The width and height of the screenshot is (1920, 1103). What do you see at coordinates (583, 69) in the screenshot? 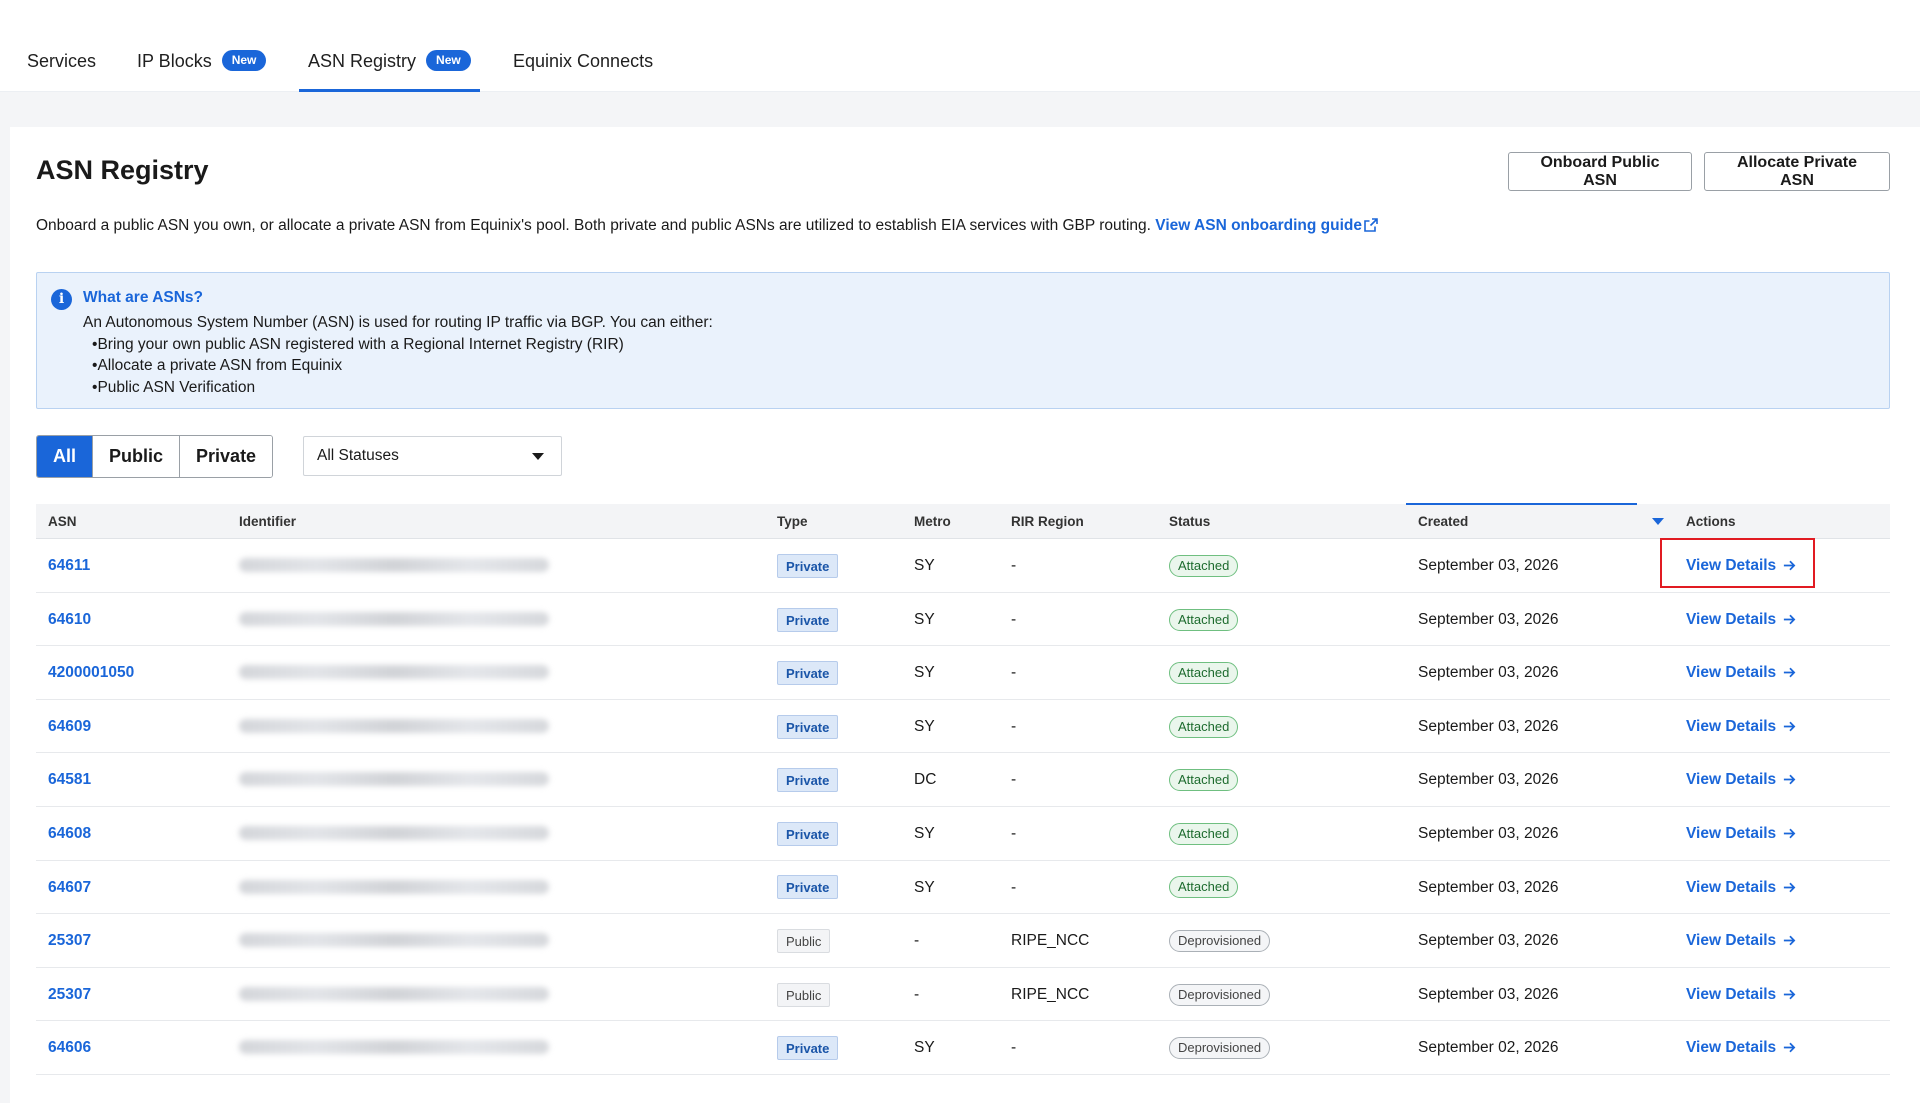
I see `tab-equinix-connects: Equinix Connects` at bounding box center [583, 69].